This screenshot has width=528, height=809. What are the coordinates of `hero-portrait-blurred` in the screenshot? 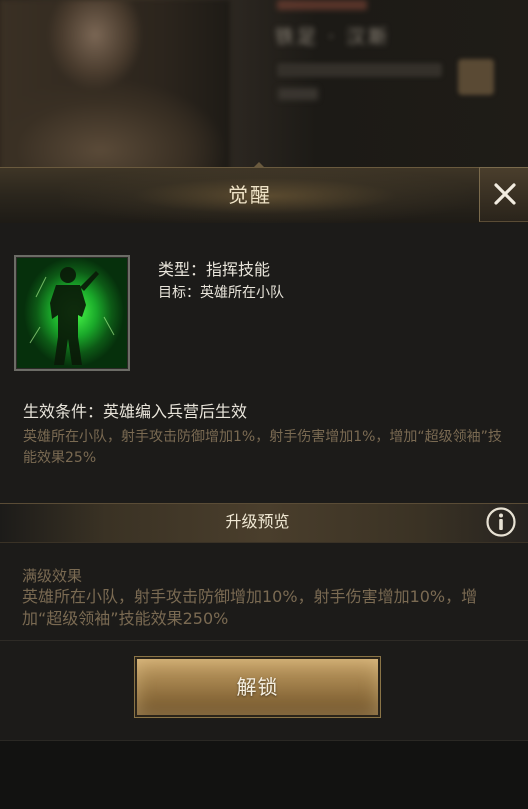 It's located at (115, 87).